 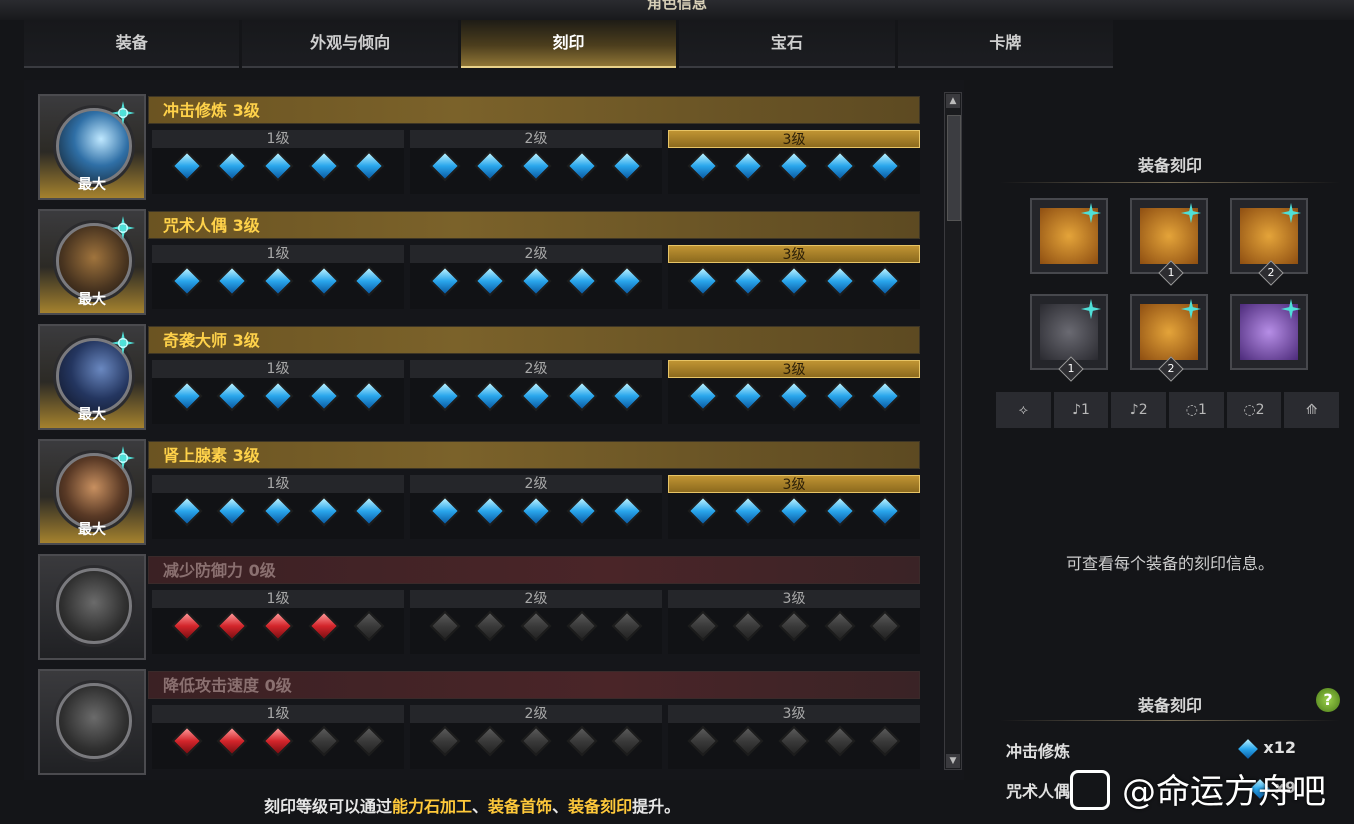 What do you see at coordinates (954, 168) in the screenshot?
I see `scroll-thumb` at bounding box center [954, 168].